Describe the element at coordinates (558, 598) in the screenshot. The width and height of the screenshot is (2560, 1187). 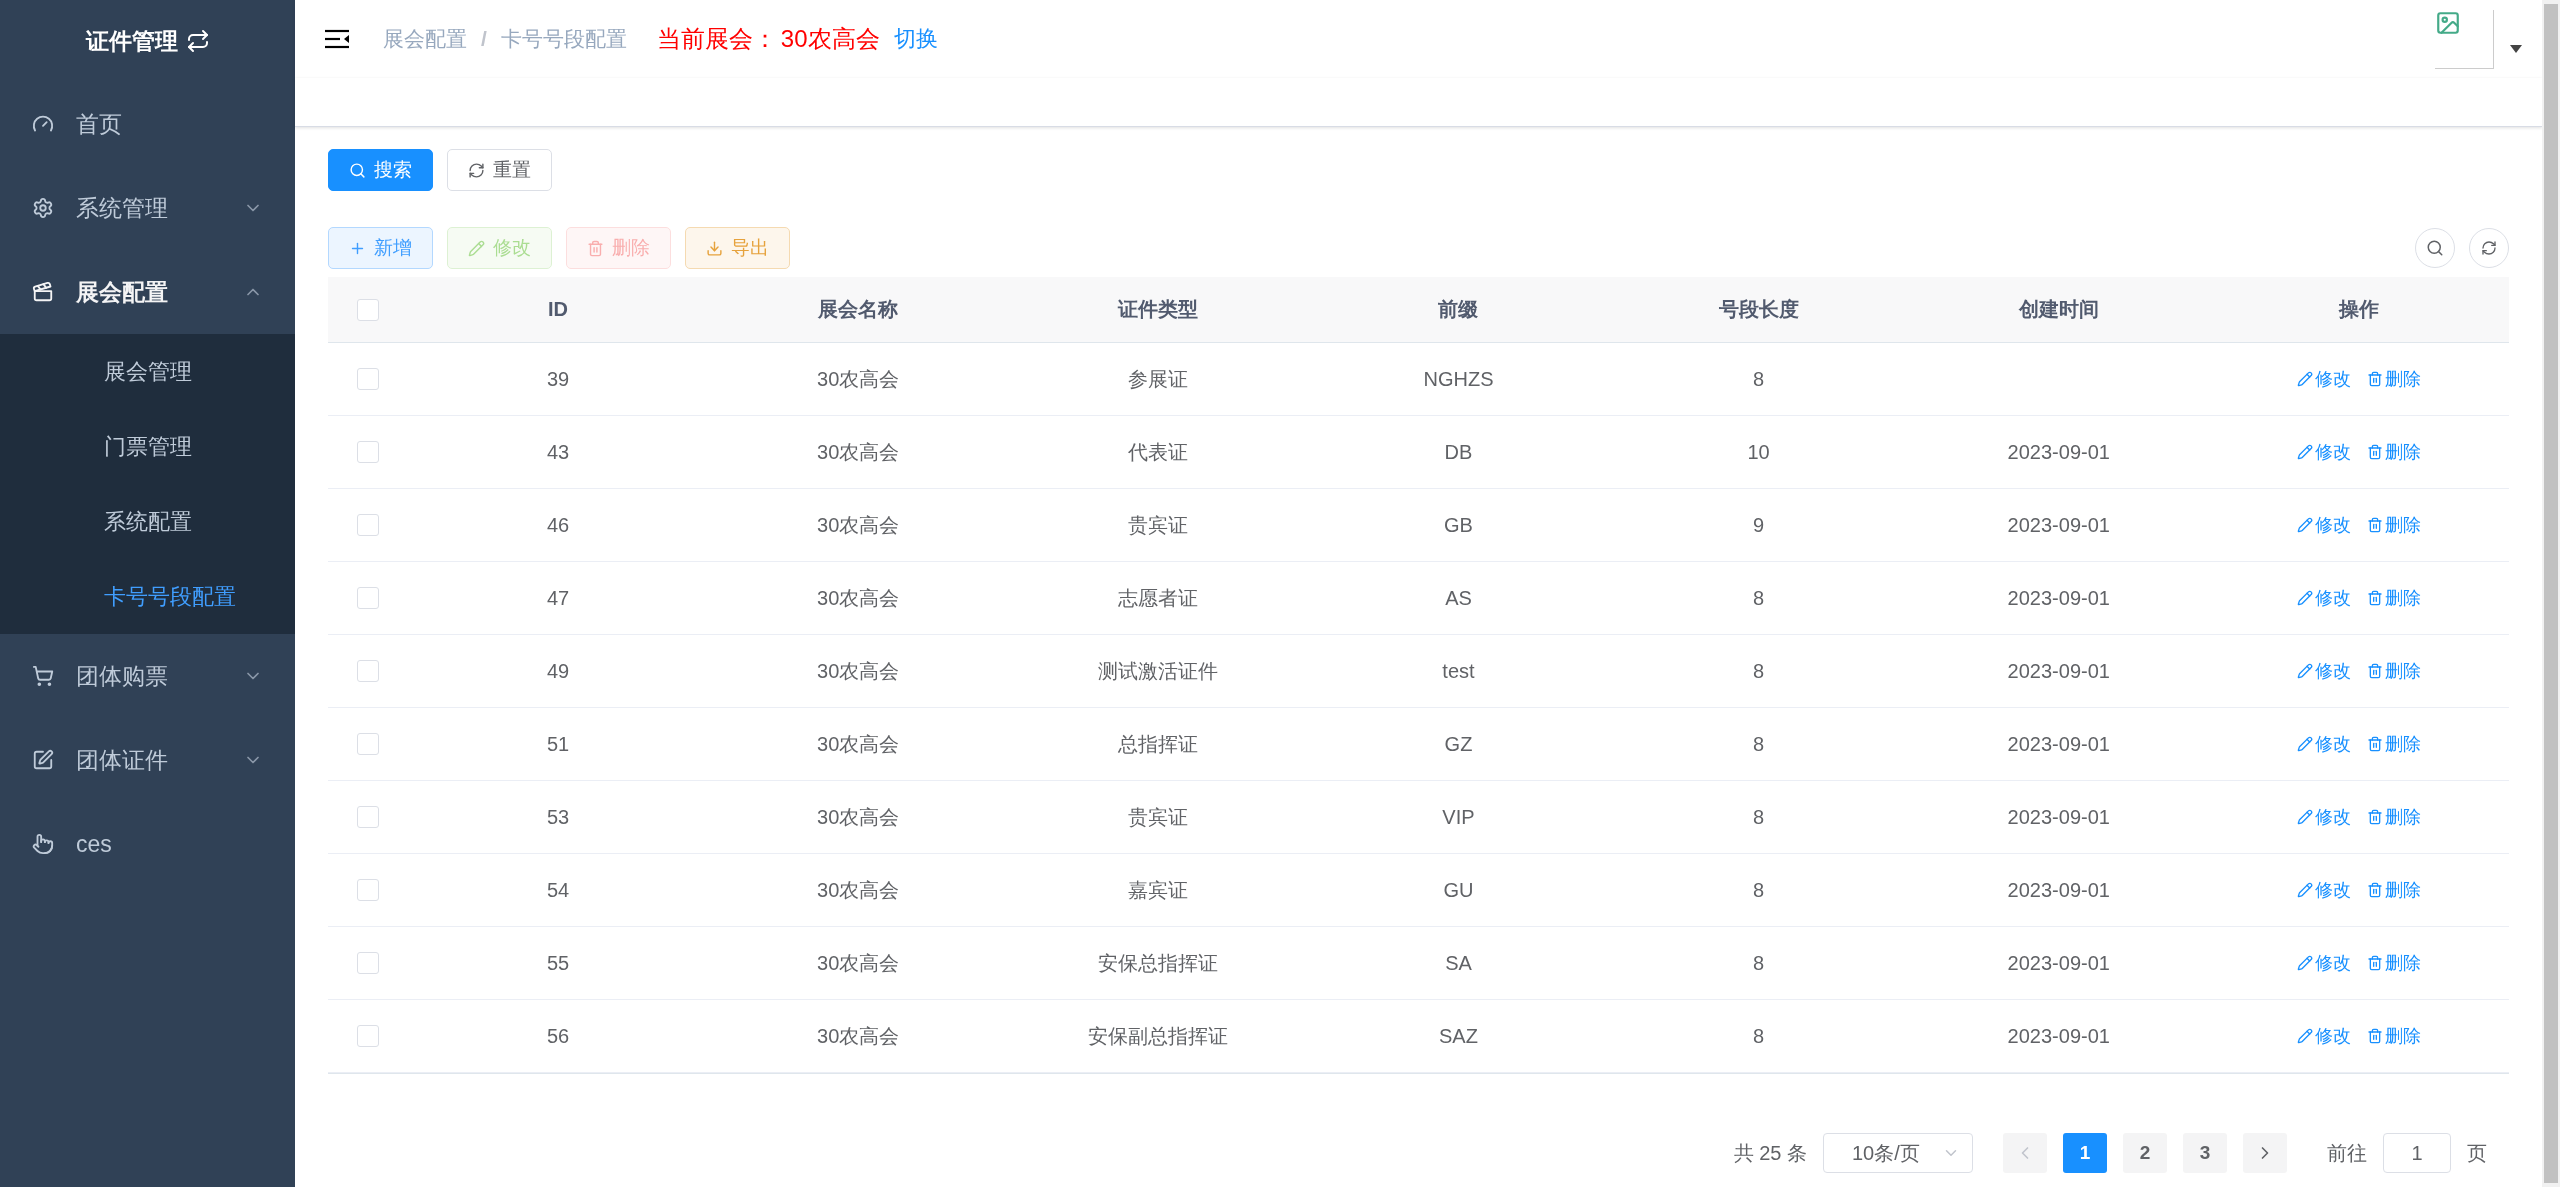
I see `table-cell: 47` at that location.